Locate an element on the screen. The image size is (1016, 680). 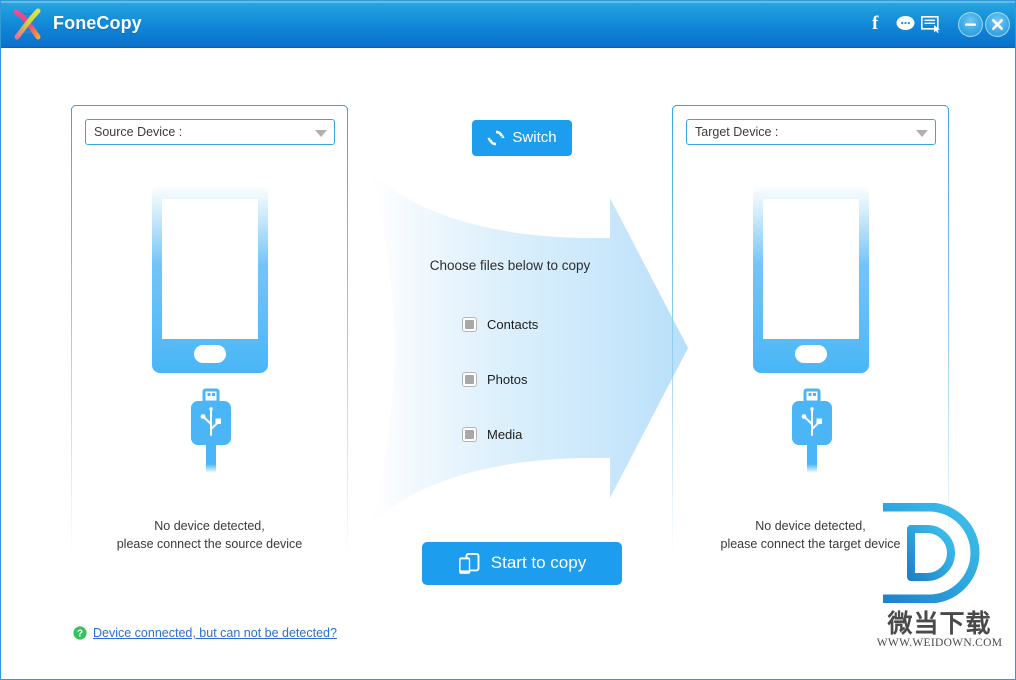
start-to-copy-button: Start to copy is located at coordinates (522, 563).